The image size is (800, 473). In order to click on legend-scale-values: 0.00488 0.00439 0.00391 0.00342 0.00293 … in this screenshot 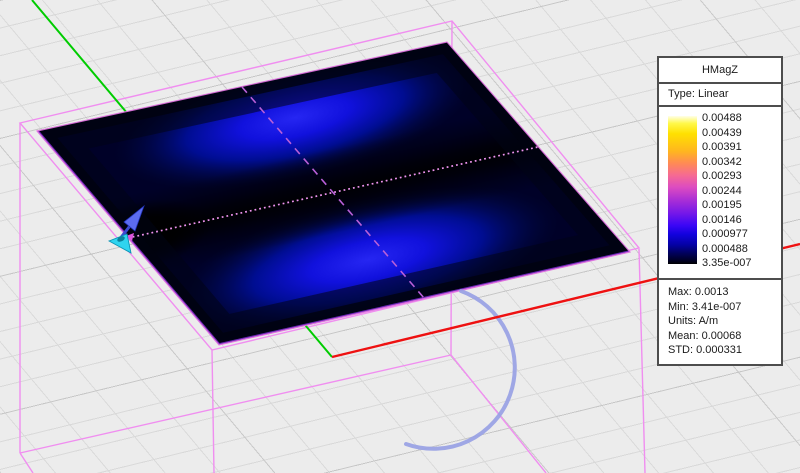, I will do `click(727, 191)`.